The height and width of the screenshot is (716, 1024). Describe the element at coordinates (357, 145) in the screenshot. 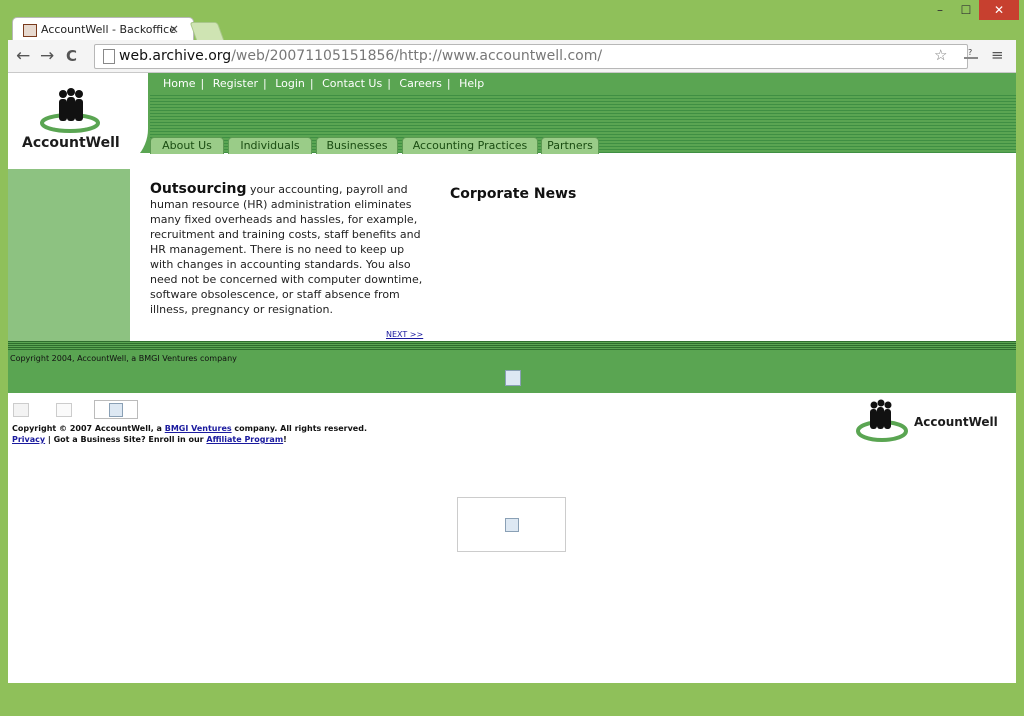

I see `tab-businesses: Businesses` at that location.